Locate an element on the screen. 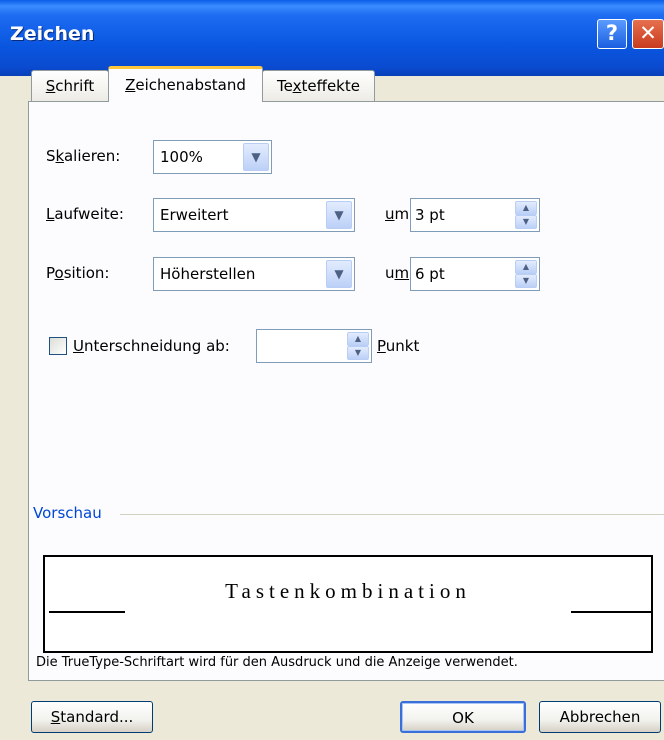 The height and width of the screenshot is (740, 664). window-title: Zeichen is located at coordinates (52, 34).